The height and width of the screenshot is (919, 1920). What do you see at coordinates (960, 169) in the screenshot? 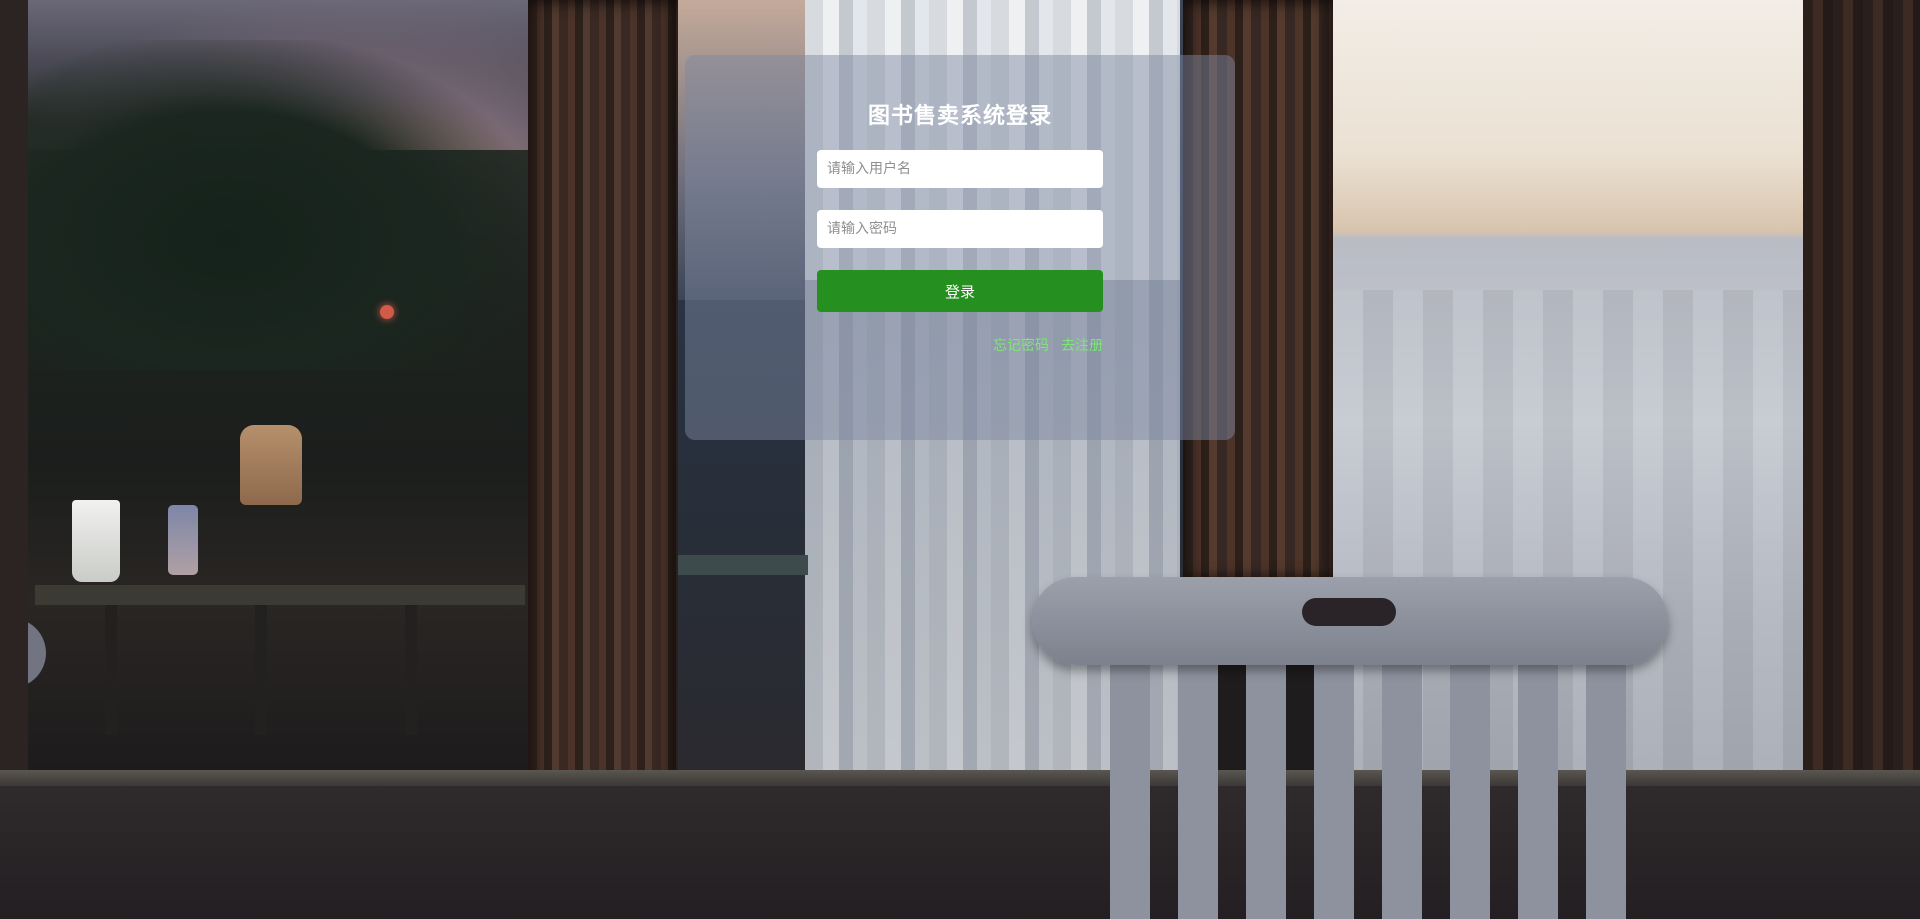
I see `username-input` at bounding box center [960, 169].